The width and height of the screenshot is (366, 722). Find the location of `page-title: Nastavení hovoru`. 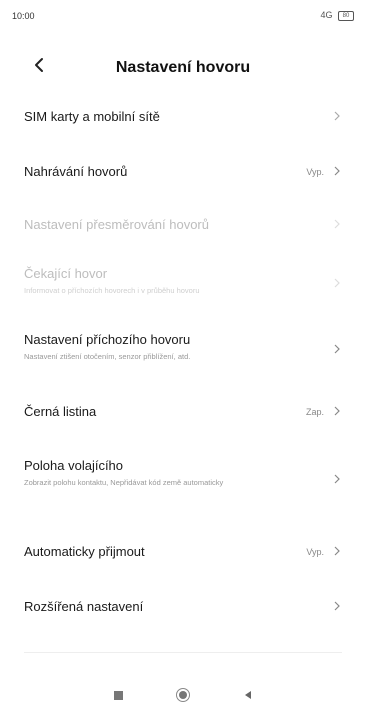

page-title: Nastavení hovoru is located at coordinates (183, 67).